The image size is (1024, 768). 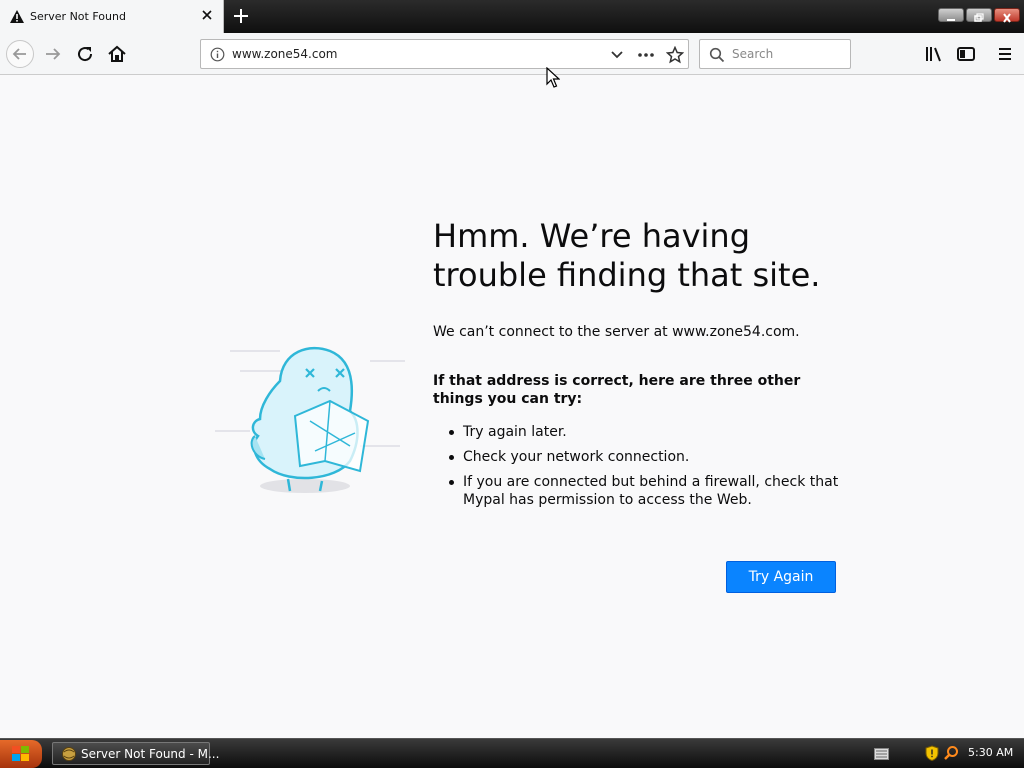 I want to click on tab-bar: Server Not Found, so click(x=512, y=16).